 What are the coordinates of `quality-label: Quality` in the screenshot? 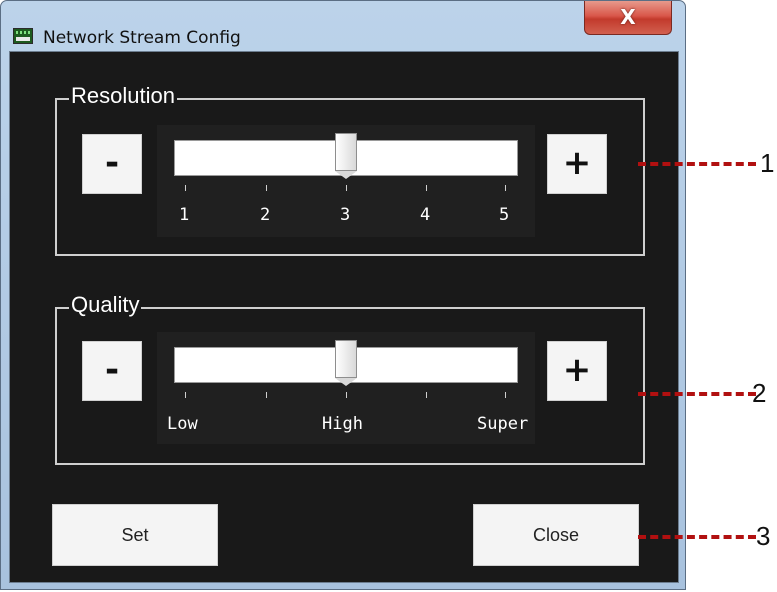 It's located at (105, 305).